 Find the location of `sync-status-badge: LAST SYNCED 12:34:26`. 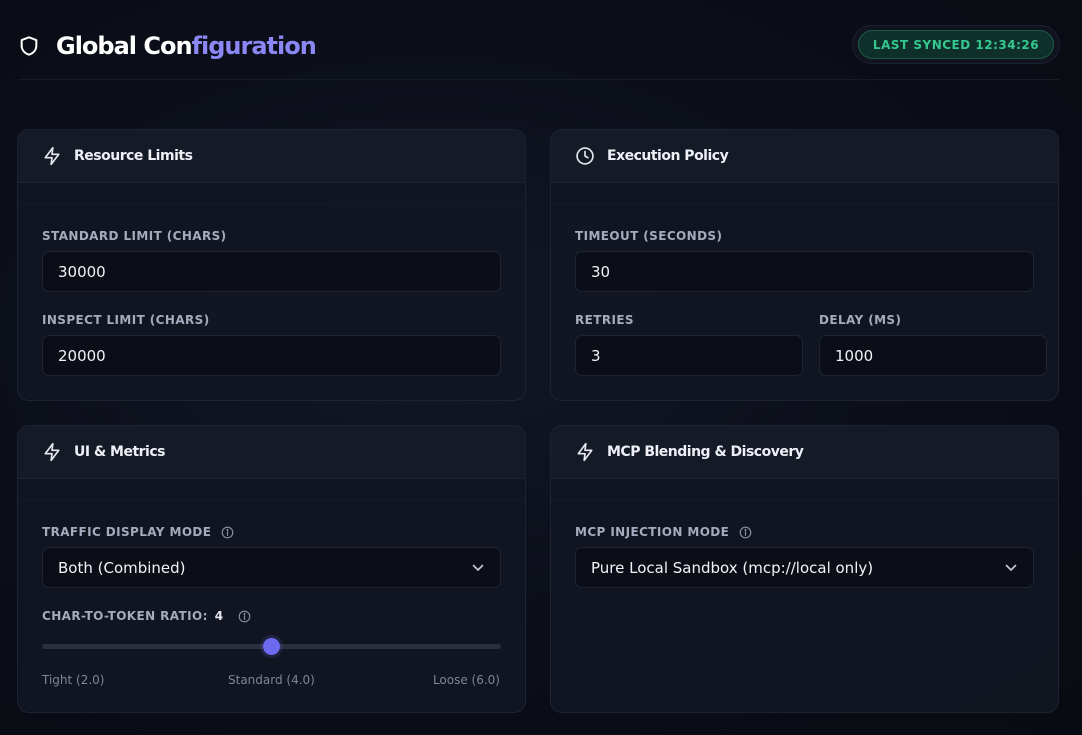

sync-status-badge: LAST SYNCED 12:34:26 is located at coordinates (956, 44).